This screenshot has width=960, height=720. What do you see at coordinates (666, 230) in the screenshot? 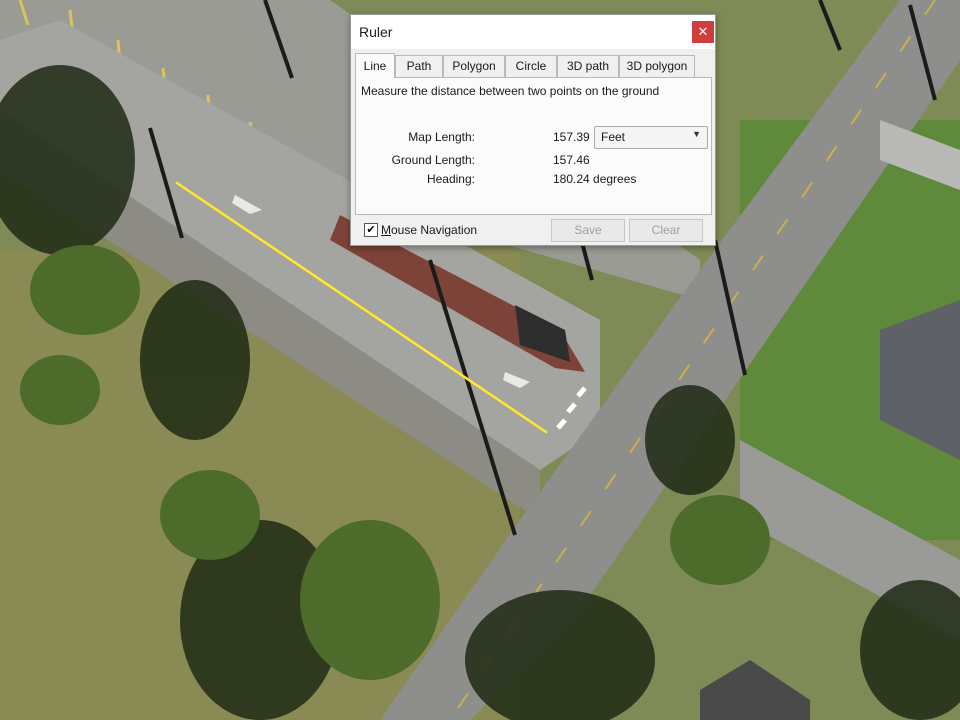
I see `clear-button: Clear` at bounding box center [666, 230].